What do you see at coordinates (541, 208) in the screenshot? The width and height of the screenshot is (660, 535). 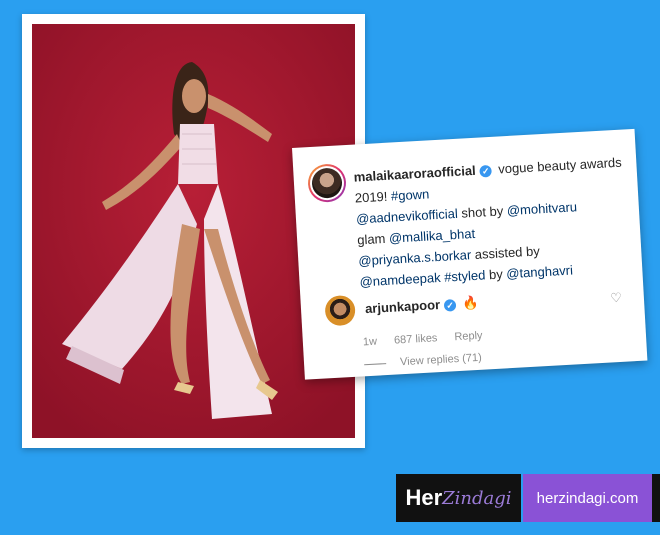 I see `mention-mohitvaru: @mohitvaru` at bounding box center [541, 208].